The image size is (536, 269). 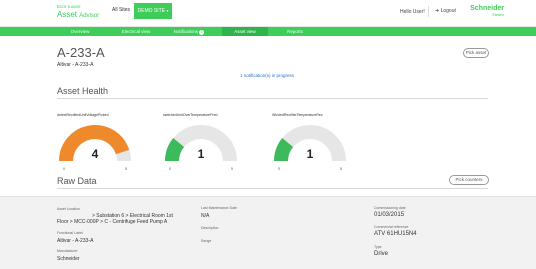 I want to click on asset-health-divider, so click(x=272, y=98).